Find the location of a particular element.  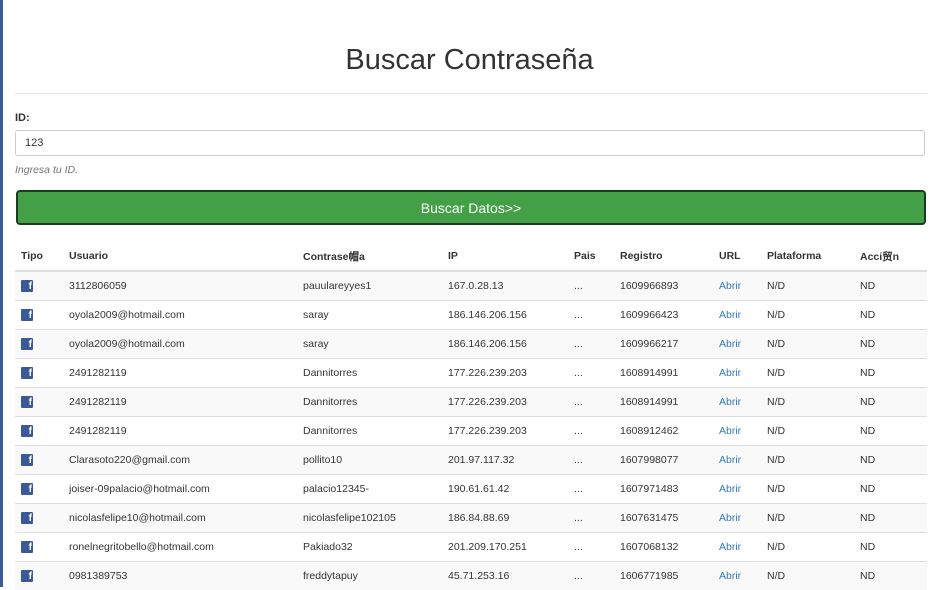

ip-cell: 167.0.28.13 is located at coordinates (505, 286).